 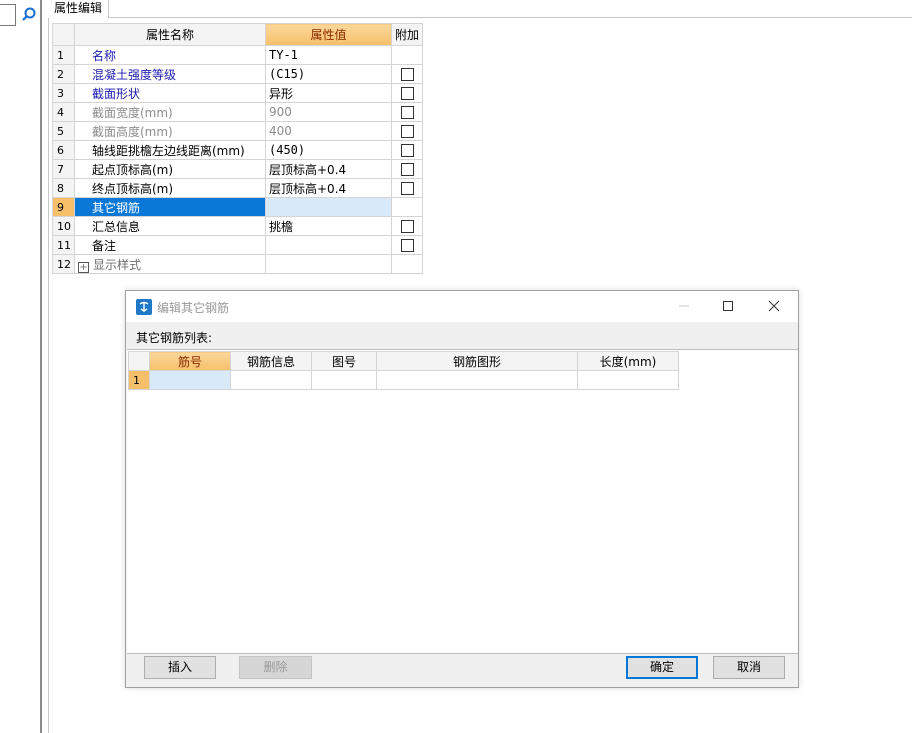 What do you see at coordinates (328, 150) in the screenshot?
I see `property-value: (450)` at bounding box center [328, 150].